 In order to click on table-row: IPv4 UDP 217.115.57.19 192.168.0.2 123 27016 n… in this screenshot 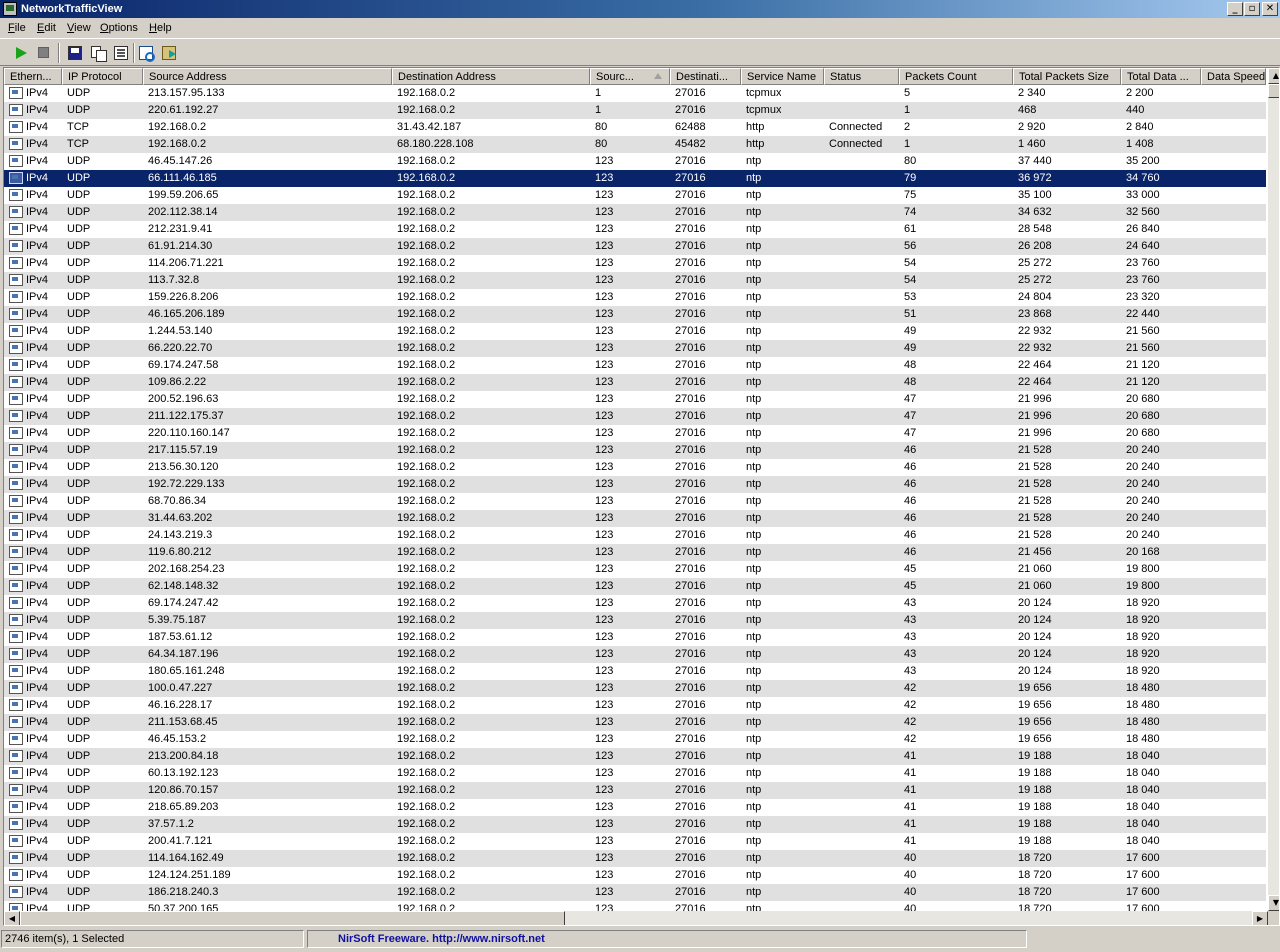, I will do `click(635, 450)`.